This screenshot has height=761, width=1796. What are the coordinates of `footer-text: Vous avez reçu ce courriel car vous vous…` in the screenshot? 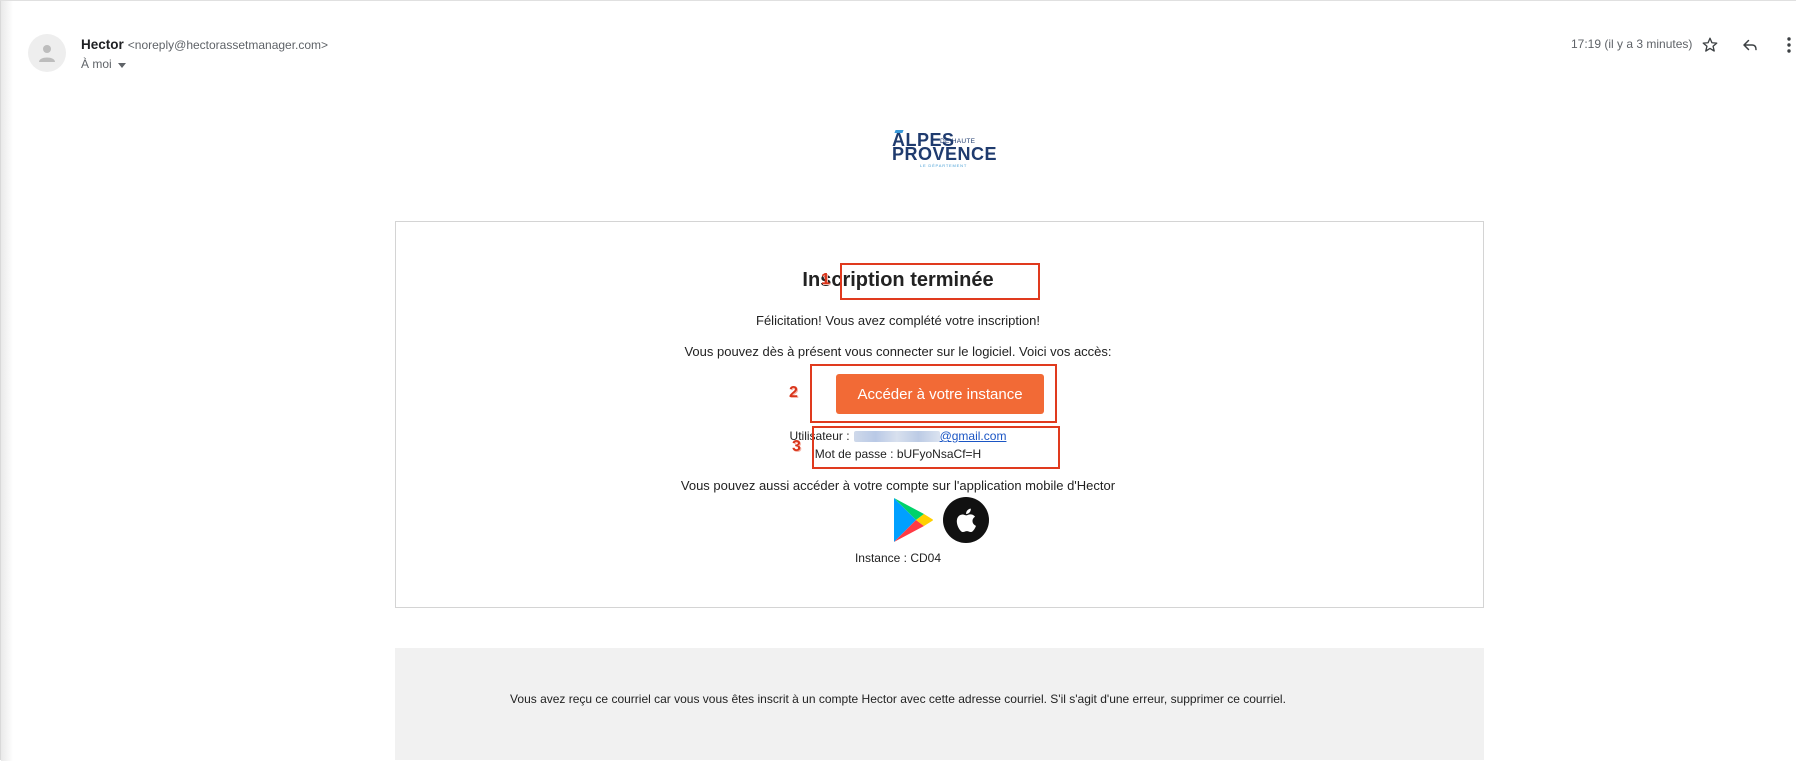 It's located at (898, 699).